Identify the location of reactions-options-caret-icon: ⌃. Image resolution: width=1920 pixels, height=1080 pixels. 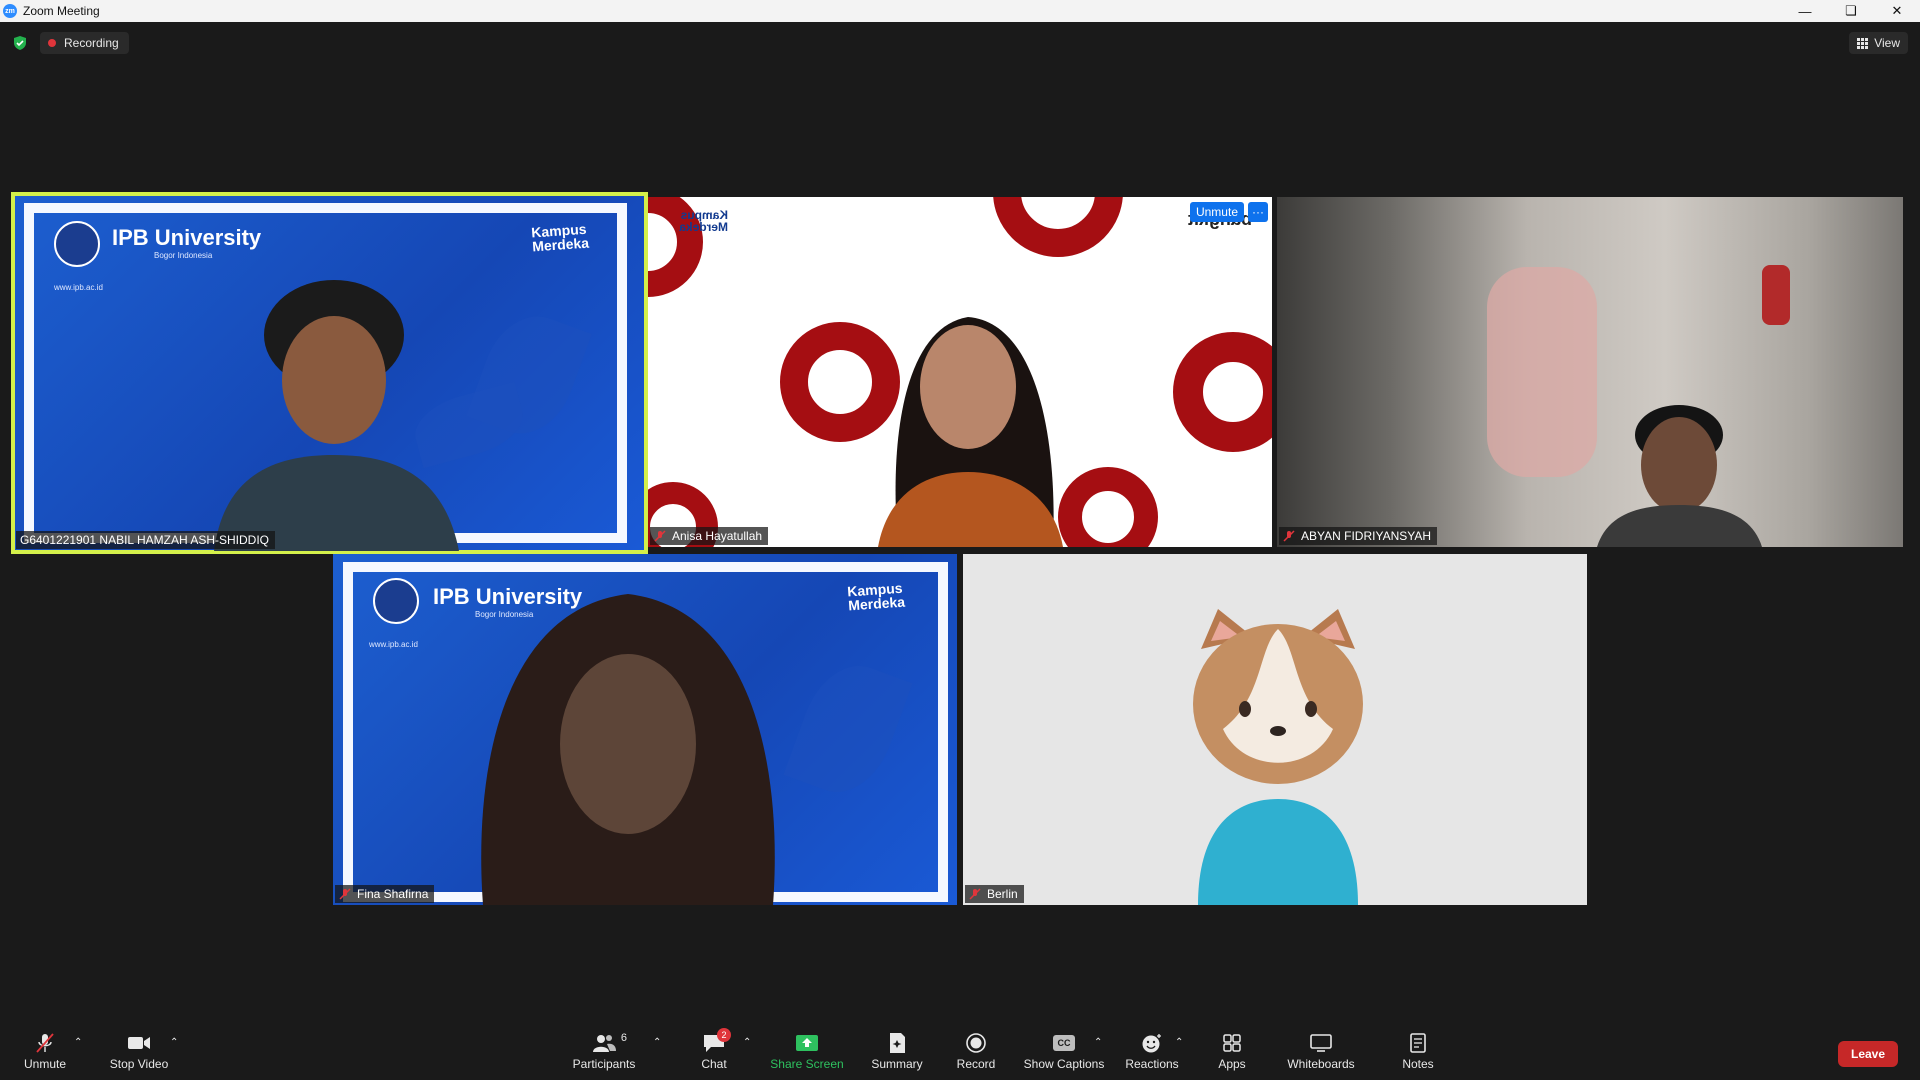
(1179, 1042).